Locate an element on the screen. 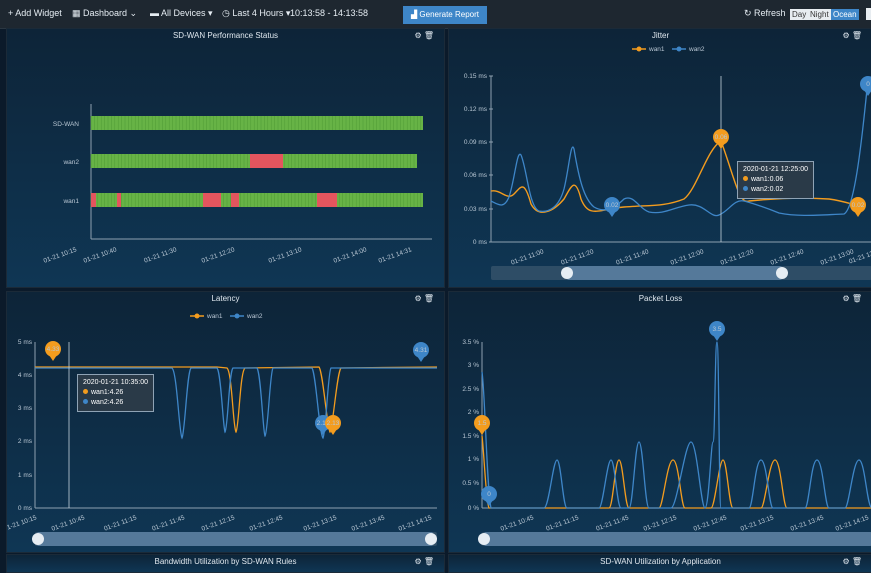  panel-title: SD-WAN Utilization by Application is located at coordinates (660, 561).